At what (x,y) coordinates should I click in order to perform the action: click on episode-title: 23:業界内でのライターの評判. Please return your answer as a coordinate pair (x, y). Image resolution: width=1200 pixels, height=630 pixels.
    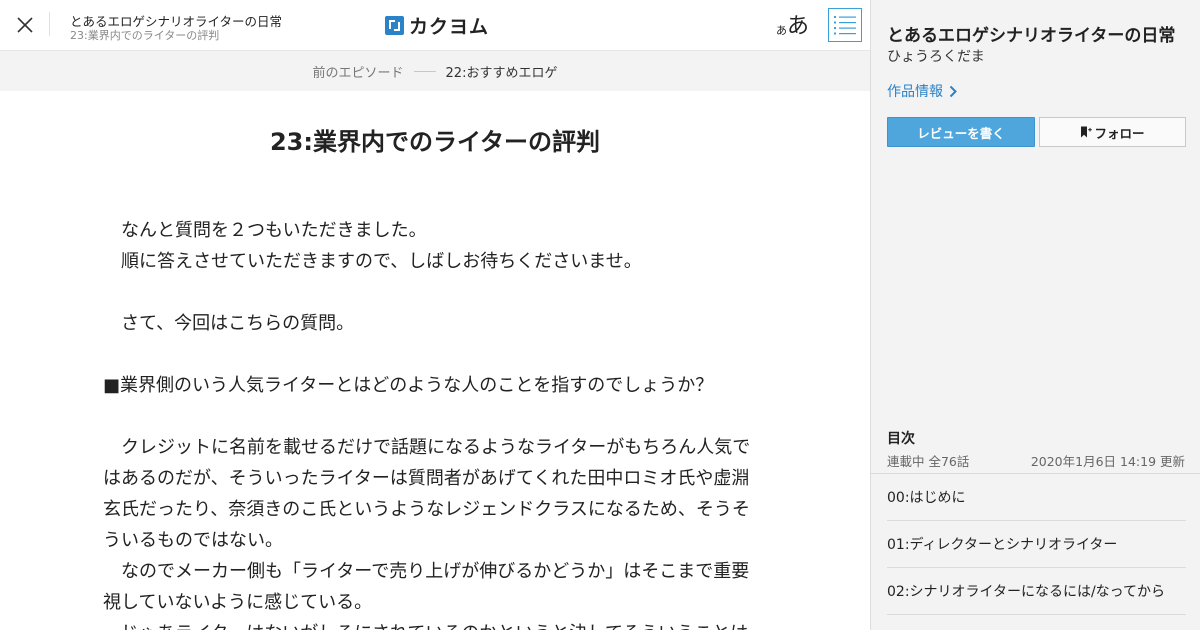
    Looking at the image, I should click on (145, 35).